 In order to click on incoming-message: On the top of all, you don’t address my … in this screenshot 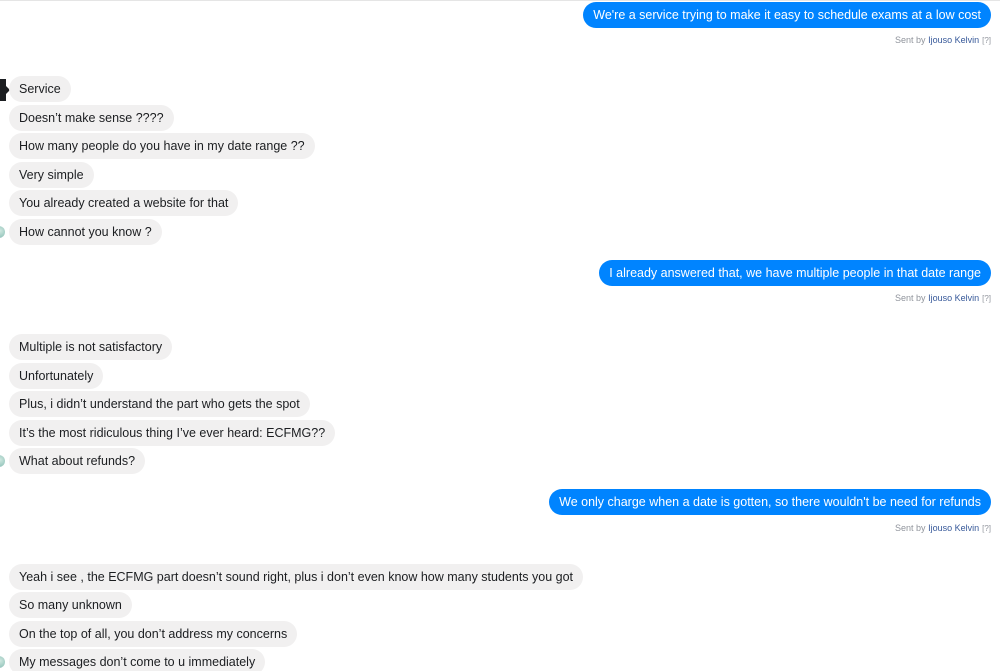, I will do `click(153, 634)`.